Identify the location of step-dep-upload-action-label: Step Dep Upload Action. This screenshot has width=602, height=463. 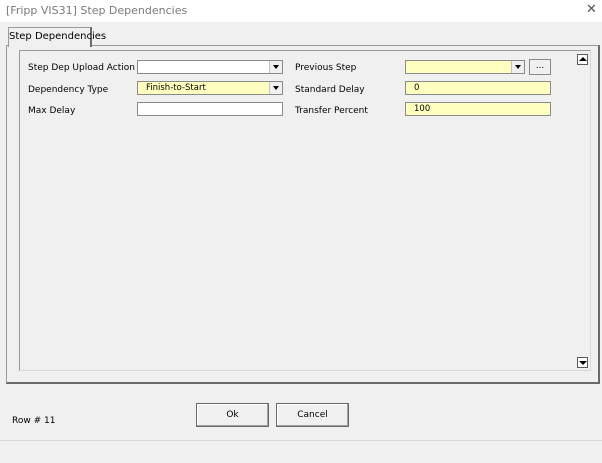
(81, 68).